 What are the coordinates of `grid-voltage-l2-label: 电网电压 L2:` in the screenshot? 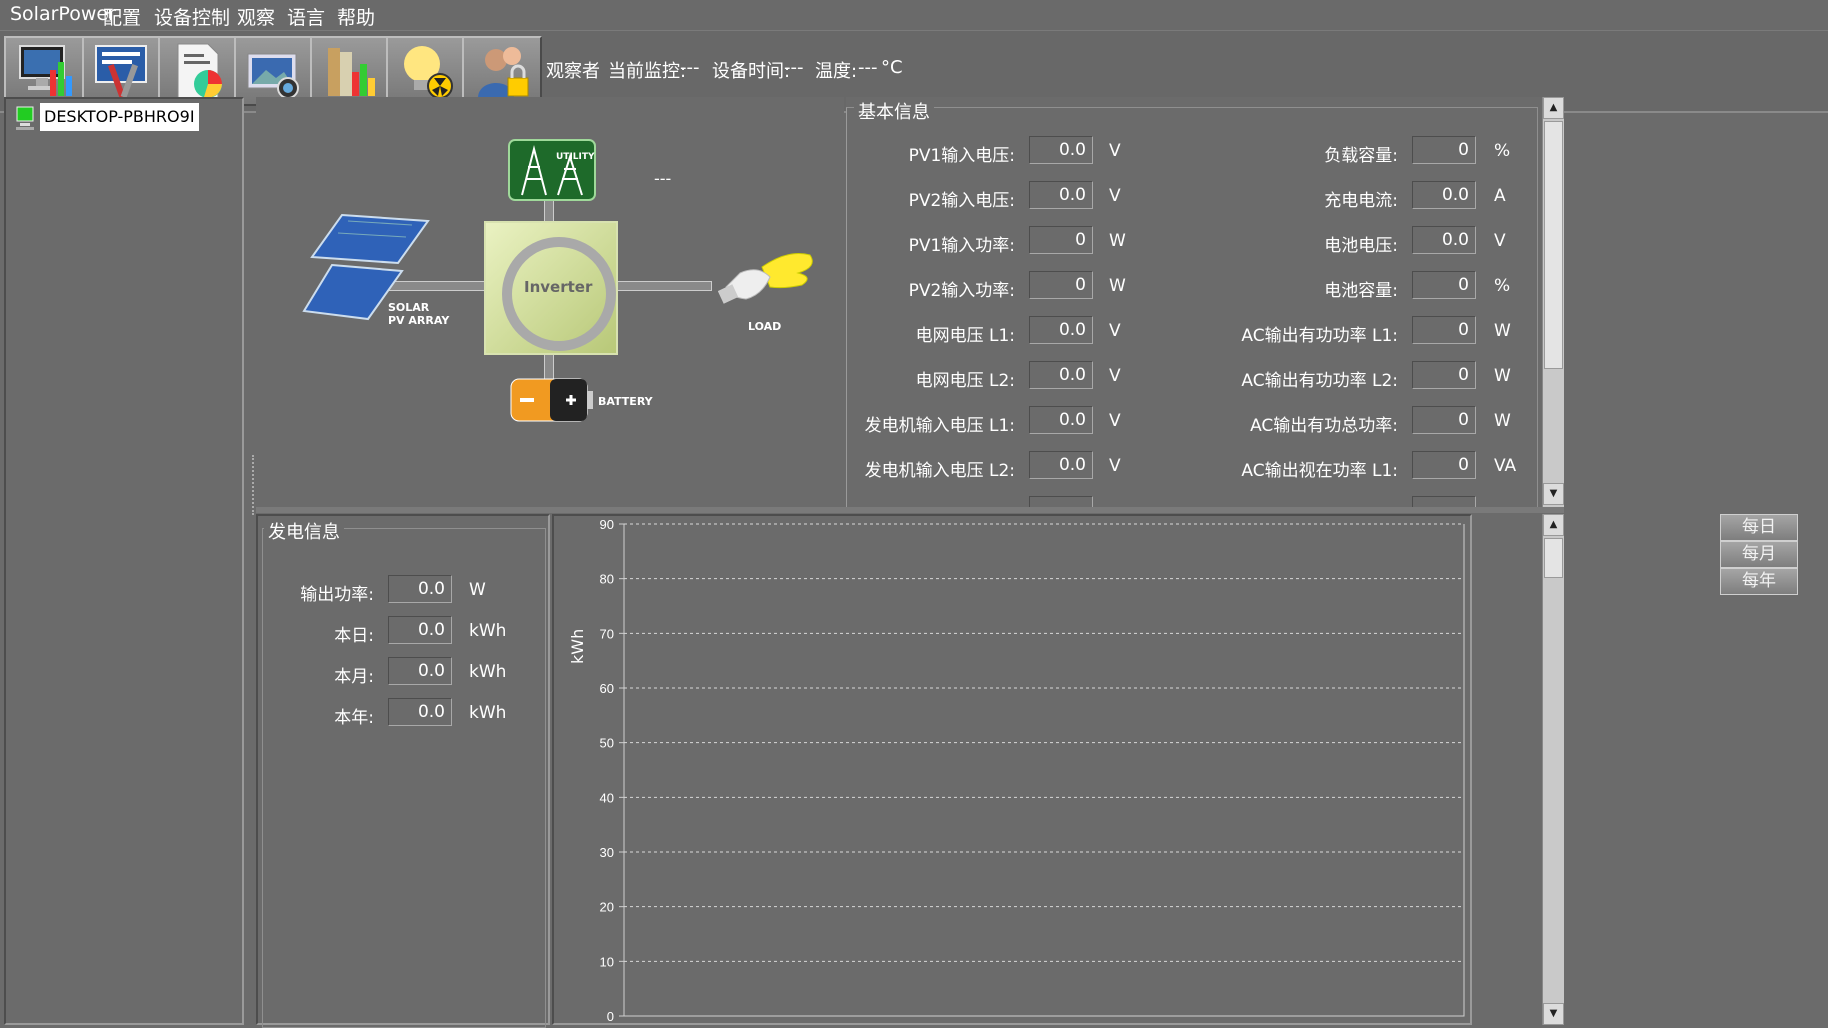 It's located at (965, 381).